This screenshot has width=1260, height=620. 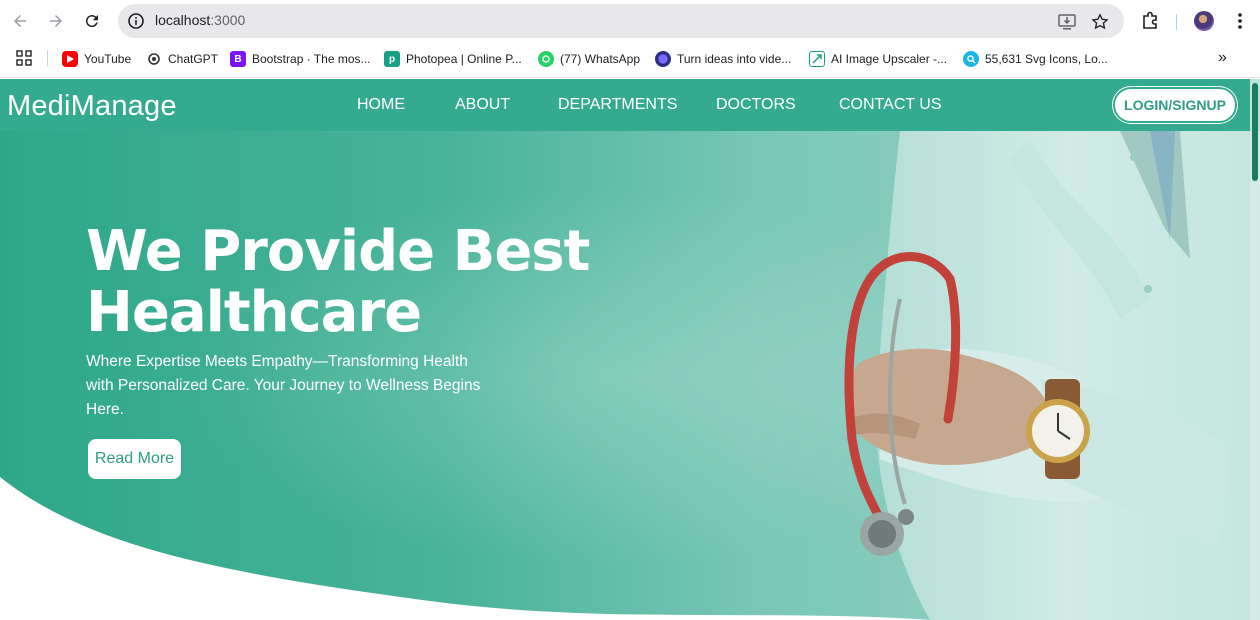 I want to click on site-info-icon, so click(x=136, y=21).